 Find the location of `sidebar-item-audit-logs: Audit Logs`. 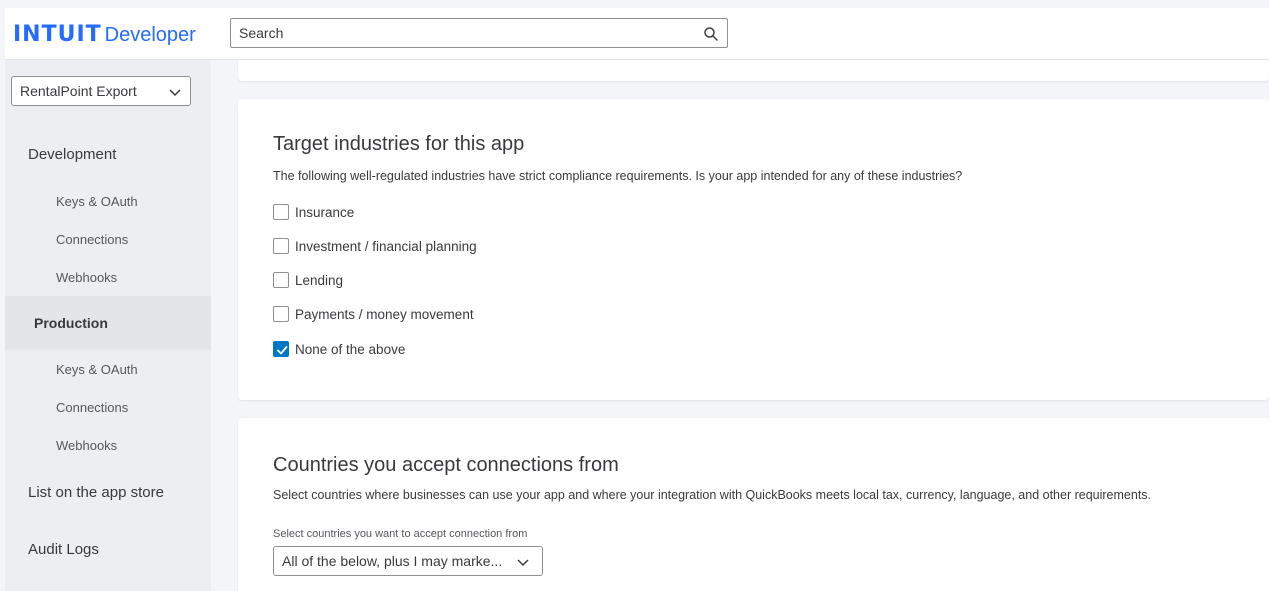

sidebar-item-audit-logs: Audit Logs is located at coordinates (108, 549).